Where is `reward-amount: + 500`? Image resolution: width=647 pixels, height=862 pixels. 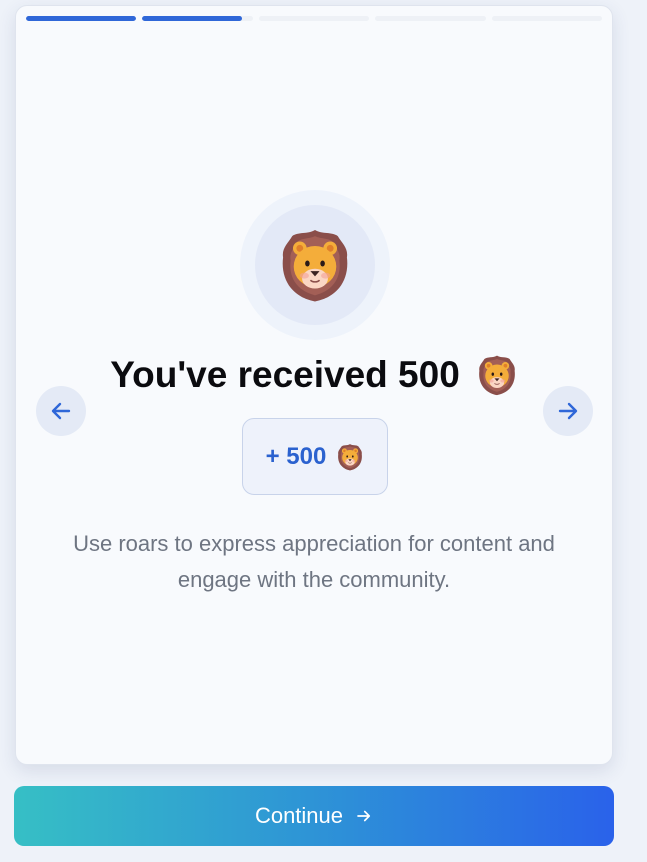
reward-amount: + 500 is located at coordinates (296, 456).